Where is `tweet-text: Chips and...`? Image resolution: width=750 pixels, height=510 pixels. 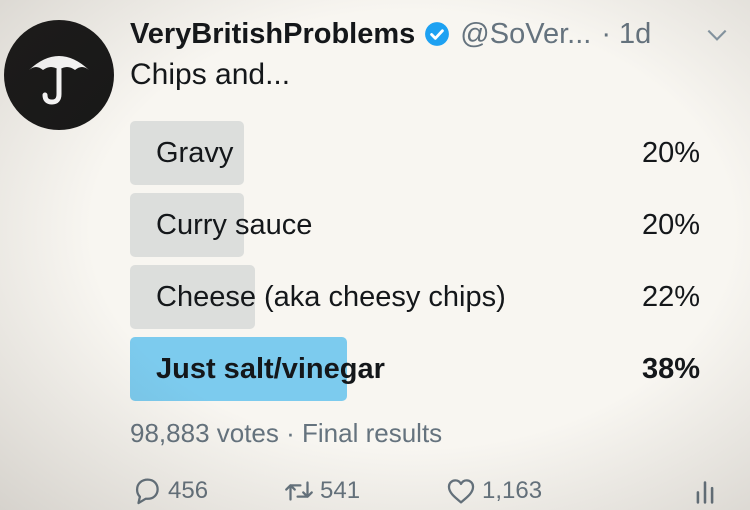
tweet-text: Chips and... is located at coordinates (210, 74).